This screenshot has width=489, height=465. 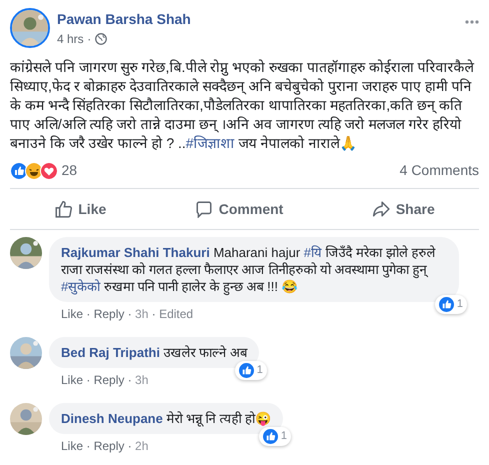 What do you see at coordinates (110, 352) in the screenshot?
I see `commenter-name: Bed Raj Tripathi` at bounding box center [110, 352].